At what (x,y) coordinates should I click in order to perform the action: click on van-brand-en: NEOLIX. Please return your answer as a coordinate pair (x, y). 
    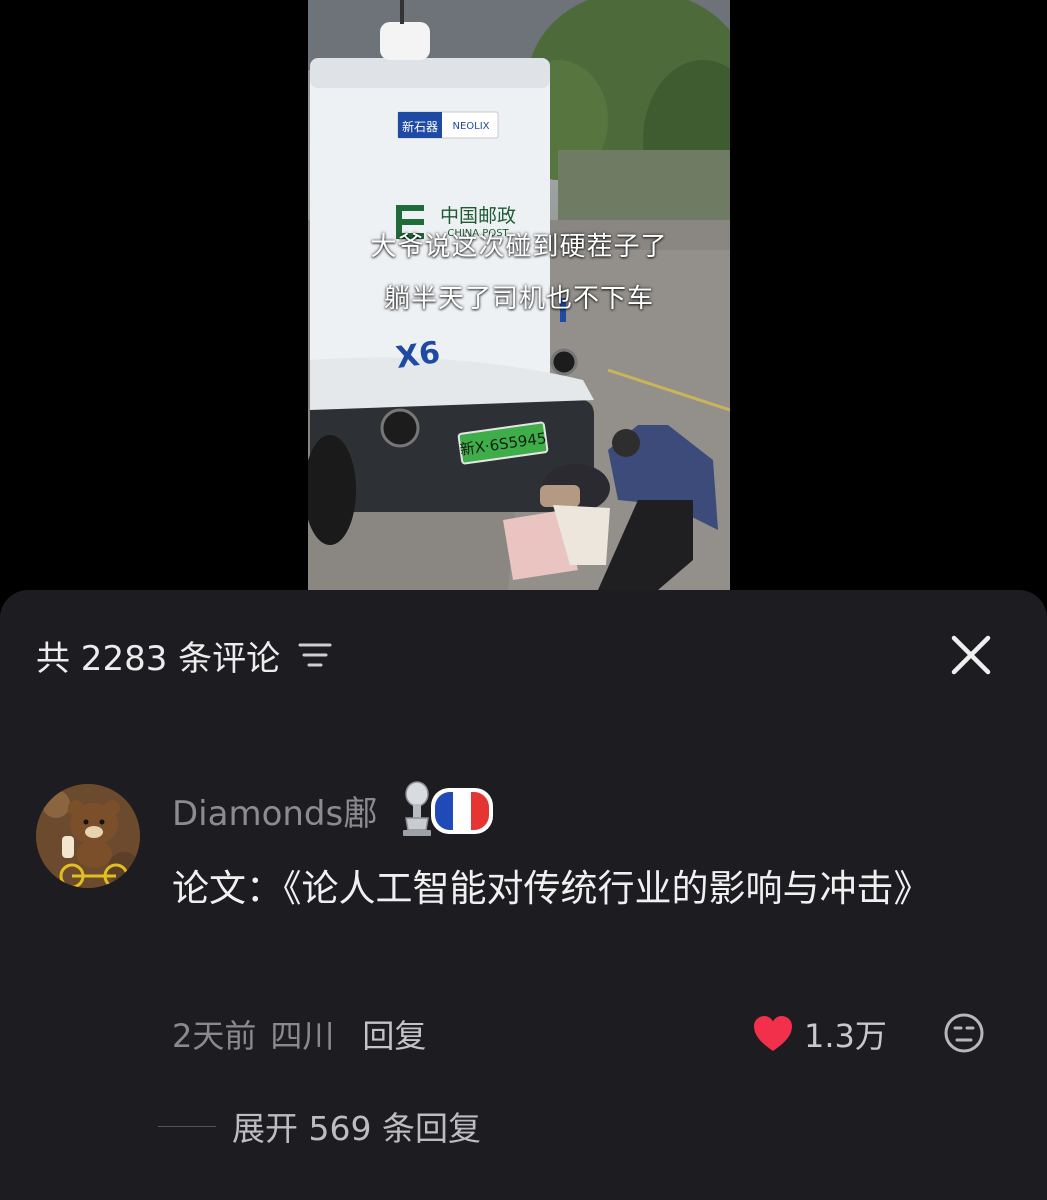
    Looking at the image, I should click on (470, 126).